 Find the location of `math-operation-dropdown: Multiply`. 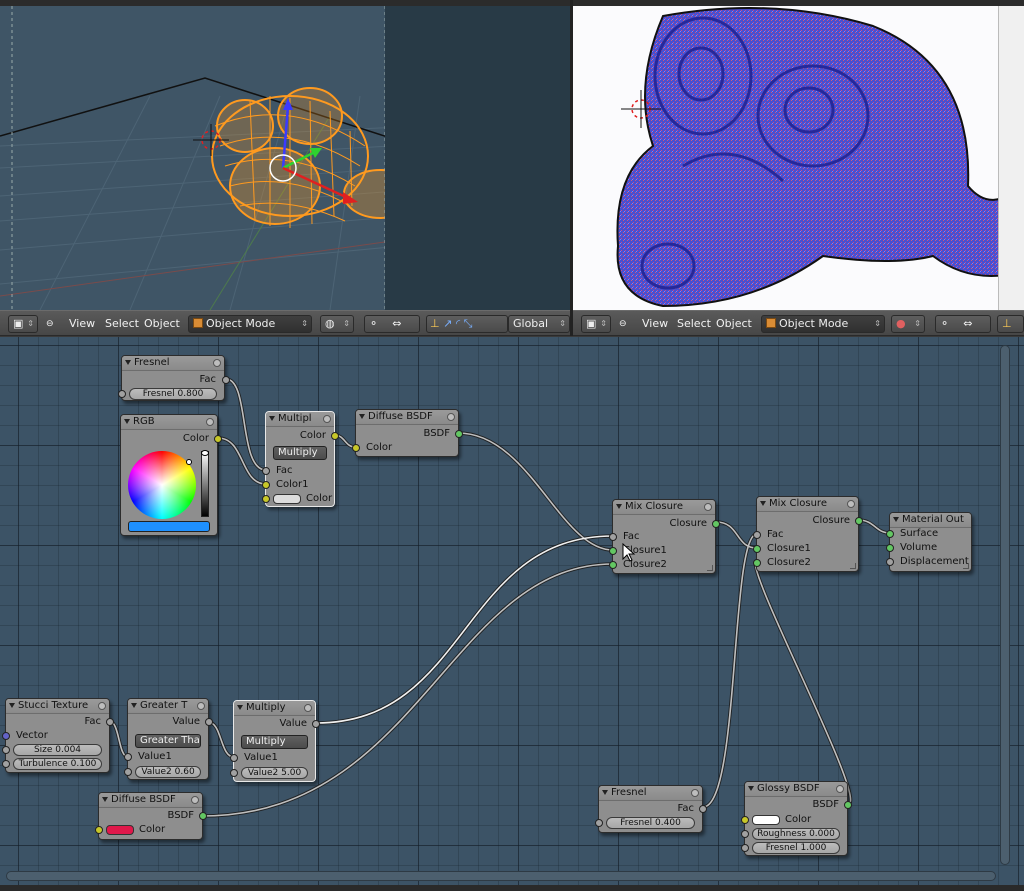

math-operation-dropdown: Multiply is located at coordinates (274, 742).